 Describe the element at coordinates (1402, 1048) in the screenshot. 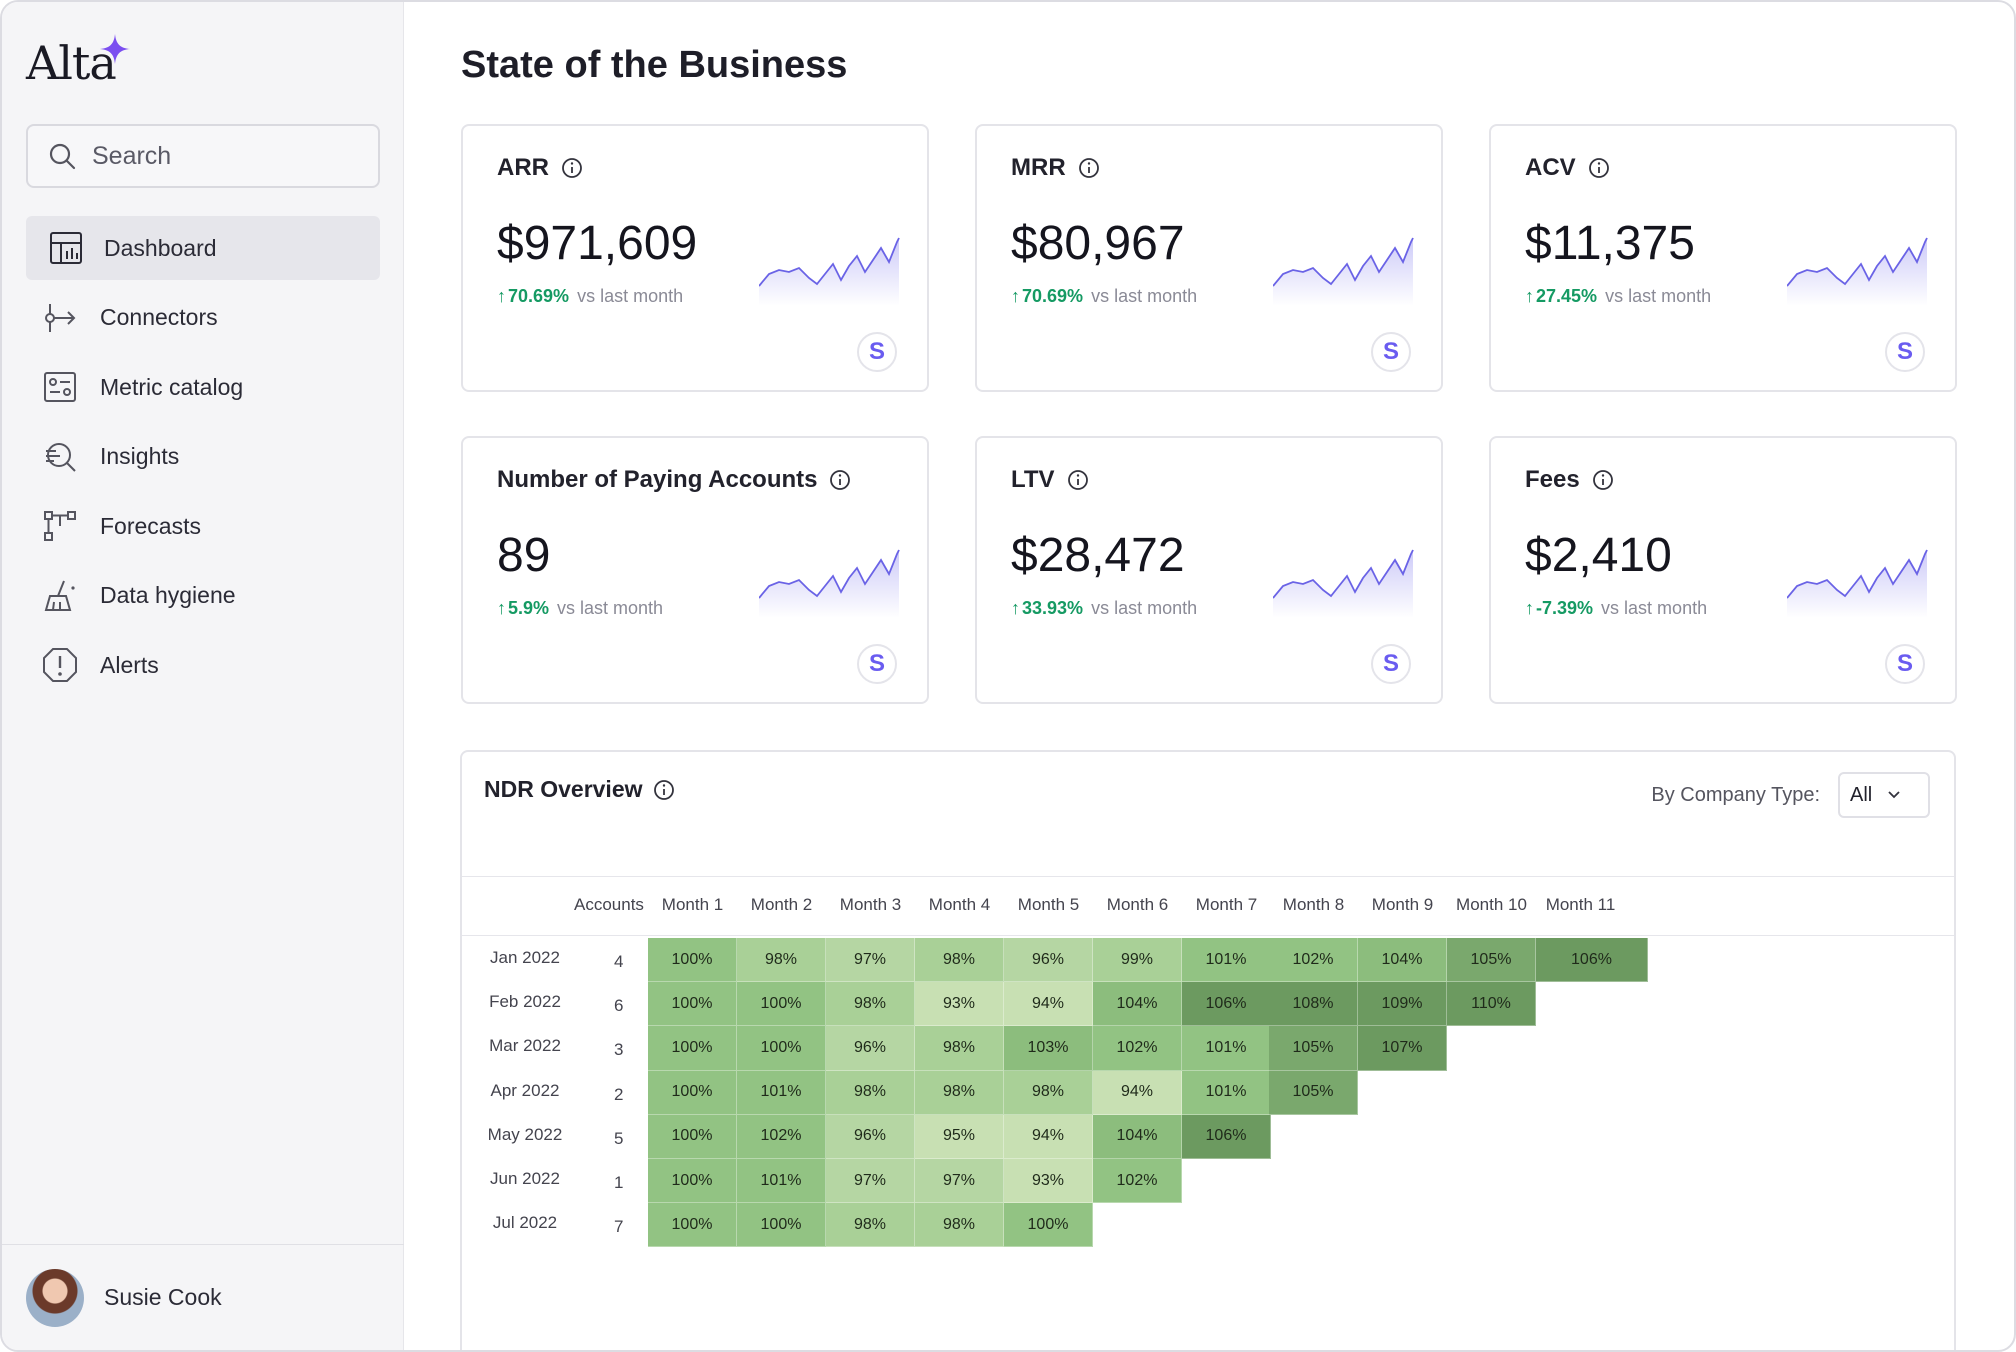

I see `ndr-cell: 107%` at that location.